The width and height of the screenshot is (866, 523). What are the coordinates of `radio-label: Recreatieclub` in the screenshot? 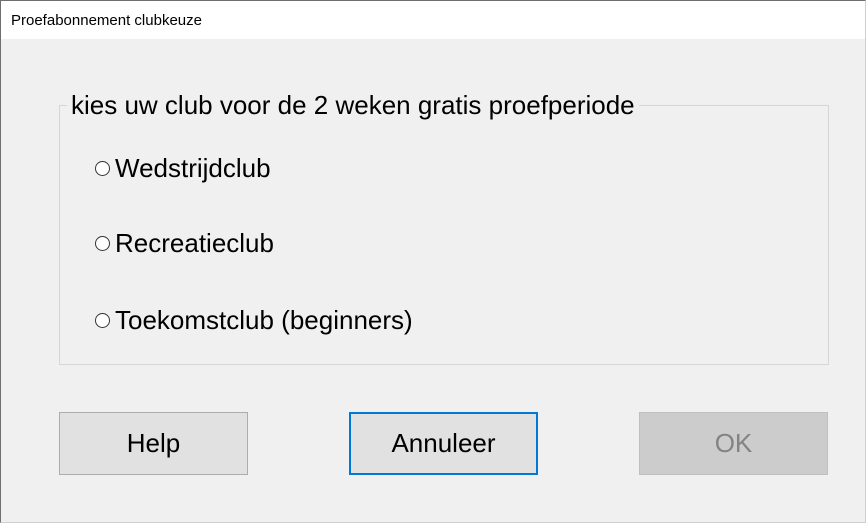 It's located at (194, 243).